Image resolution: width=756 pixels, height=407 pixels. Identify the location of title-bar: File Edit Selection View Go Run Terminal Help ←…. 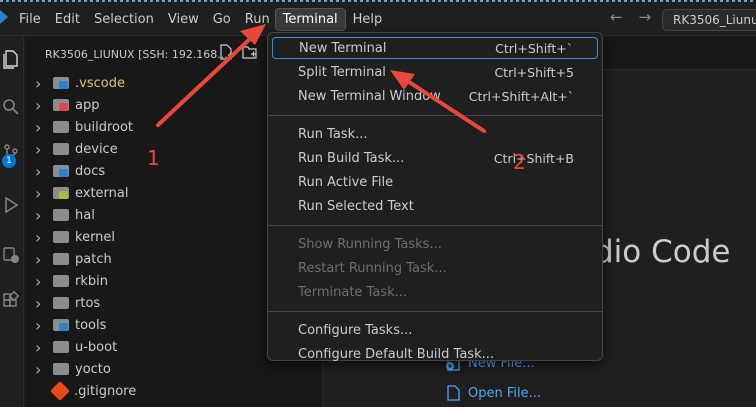
(378, 19).